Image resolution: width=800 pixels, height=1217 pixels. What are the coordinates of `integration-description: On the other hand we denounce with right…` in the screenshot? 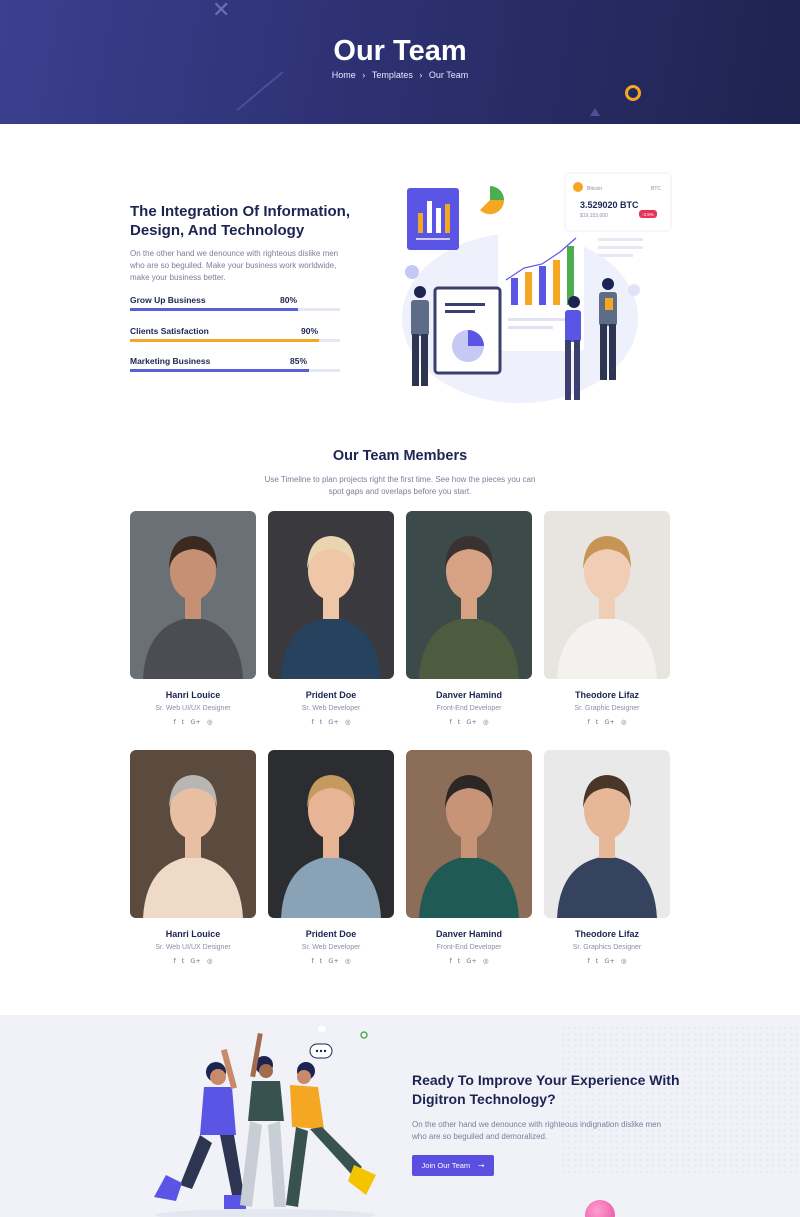 It's located at (234, 265).